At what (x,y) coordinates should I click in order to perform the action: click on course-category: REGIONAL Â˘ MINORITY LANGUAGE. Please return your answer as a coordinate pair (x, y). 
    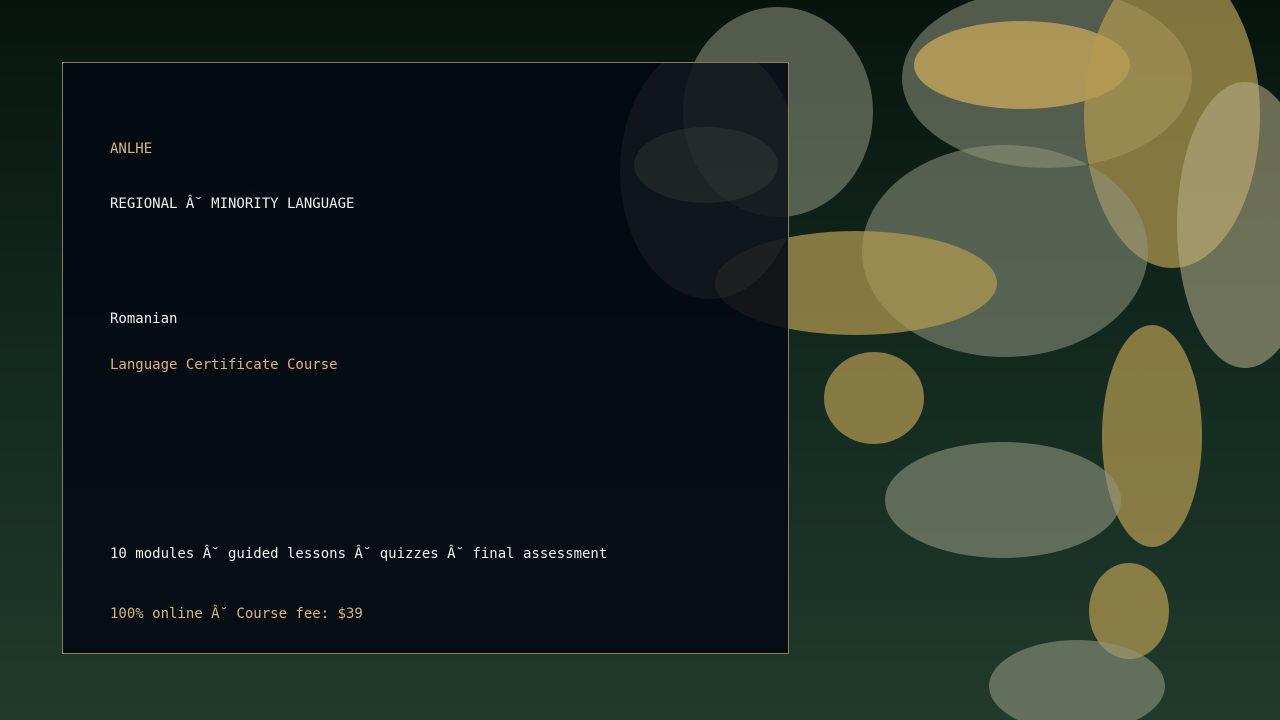
    Looking at the image, I should click on (232, 204).